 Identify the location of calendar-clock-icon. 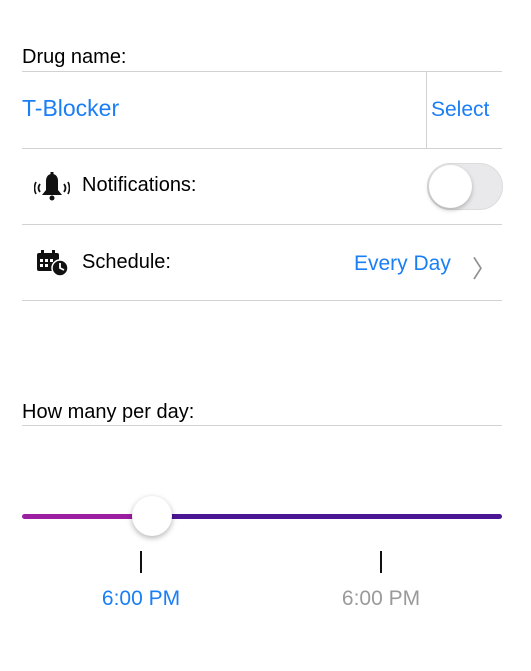
(53, 263).